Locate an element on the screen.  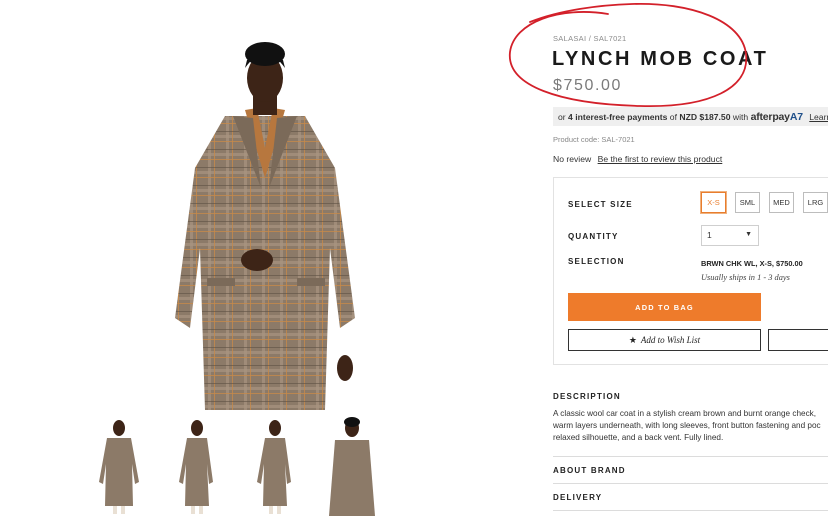
quantity-value: 1 is located at coordinates (709, 235).